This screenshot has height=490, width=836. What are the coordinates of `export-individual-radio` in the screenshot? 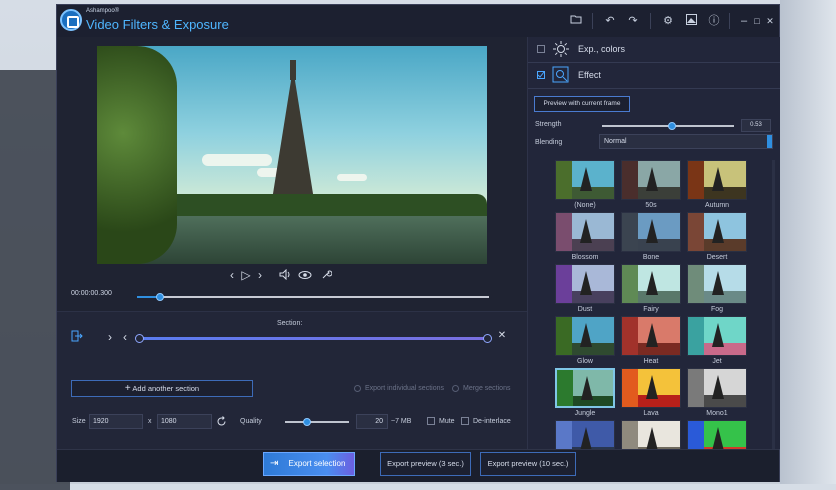 It's located at (357, 388).